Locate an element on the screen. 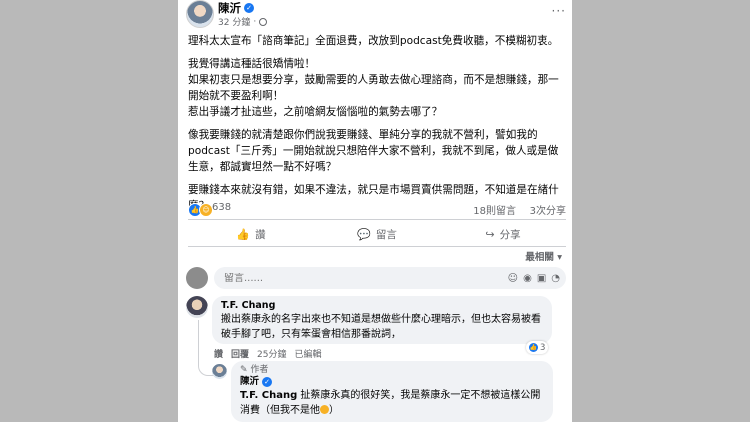  globe-icon is located at coordinates (263, 21).